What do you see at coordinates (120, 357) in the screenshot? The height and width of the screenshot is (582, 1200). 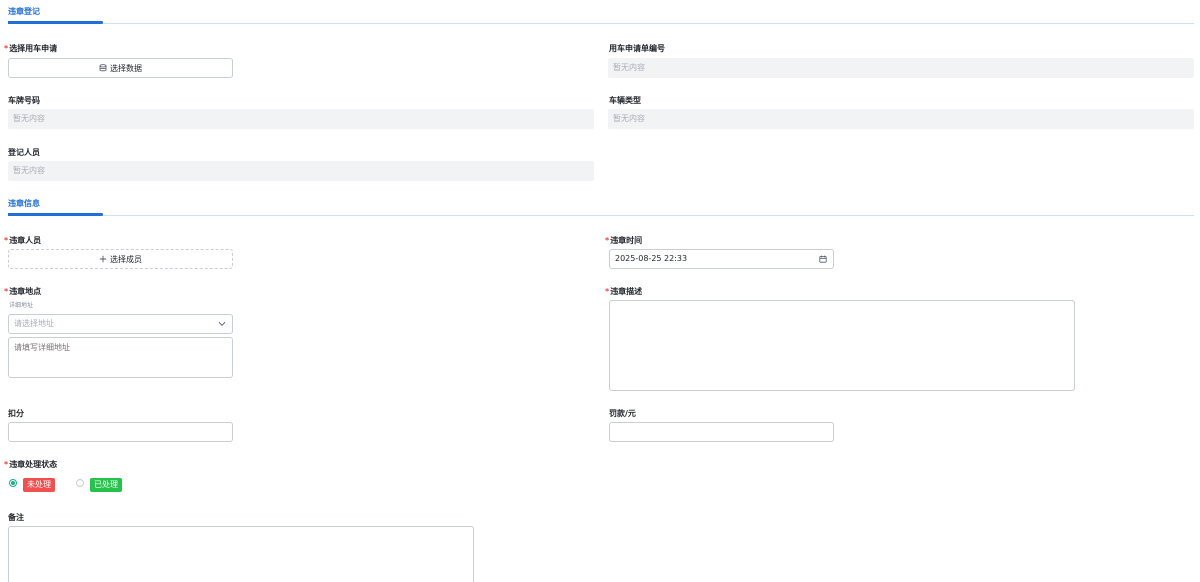 I see `detail-address-textarea` at bounding box center [120, 357].